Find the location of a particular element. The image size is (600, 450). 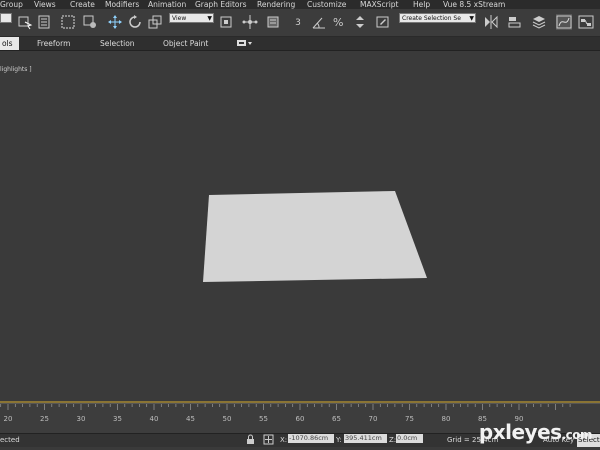

link-icon is located at coordinates (250, 22).